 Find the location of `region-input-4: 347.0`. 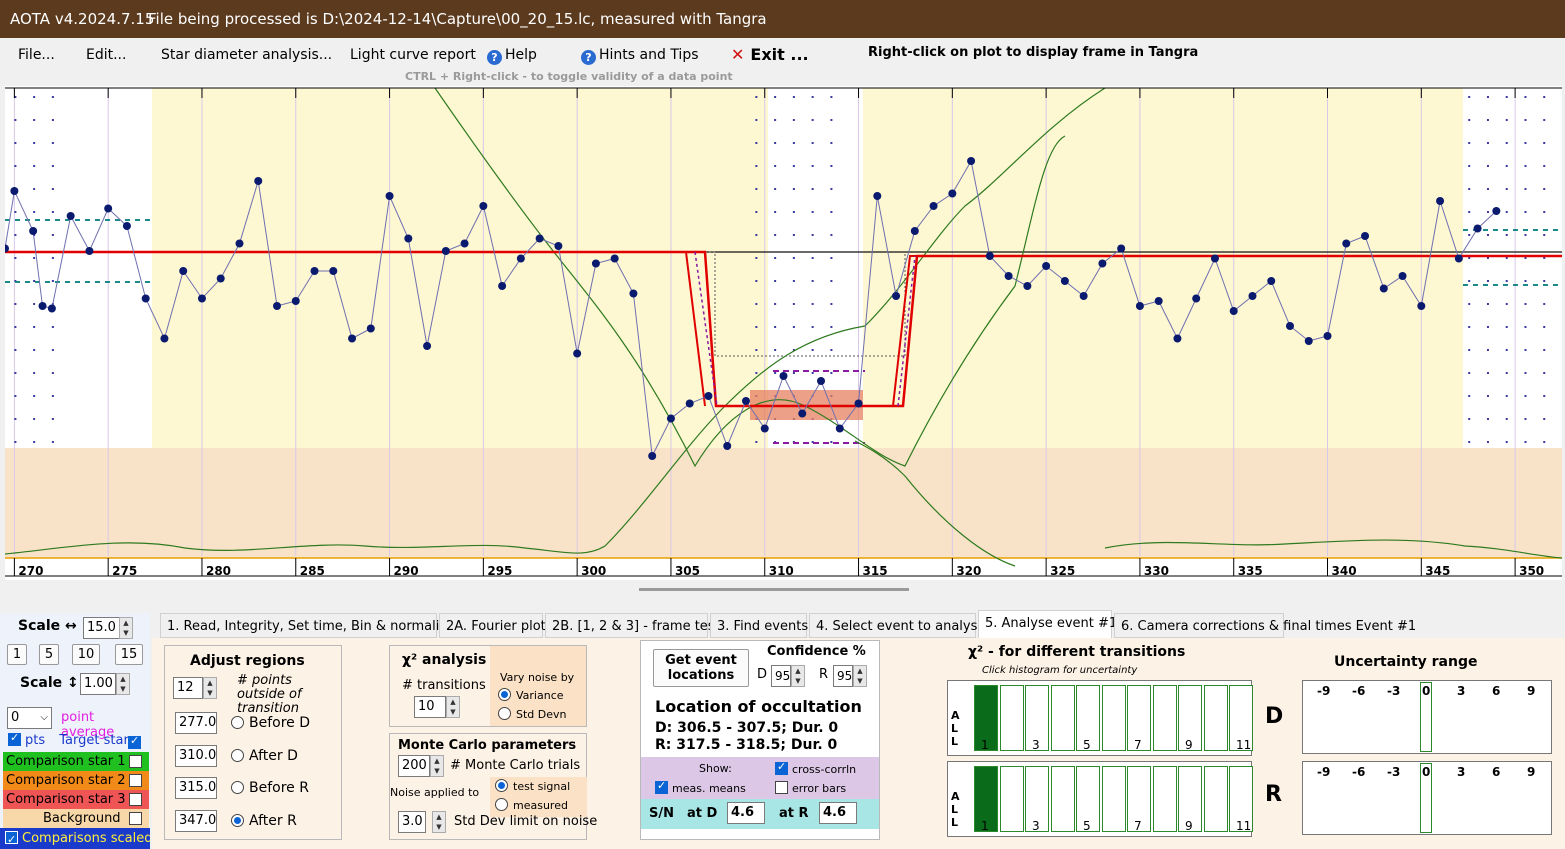

region-input-4: 347.0 is located at coordinates (196, 820).